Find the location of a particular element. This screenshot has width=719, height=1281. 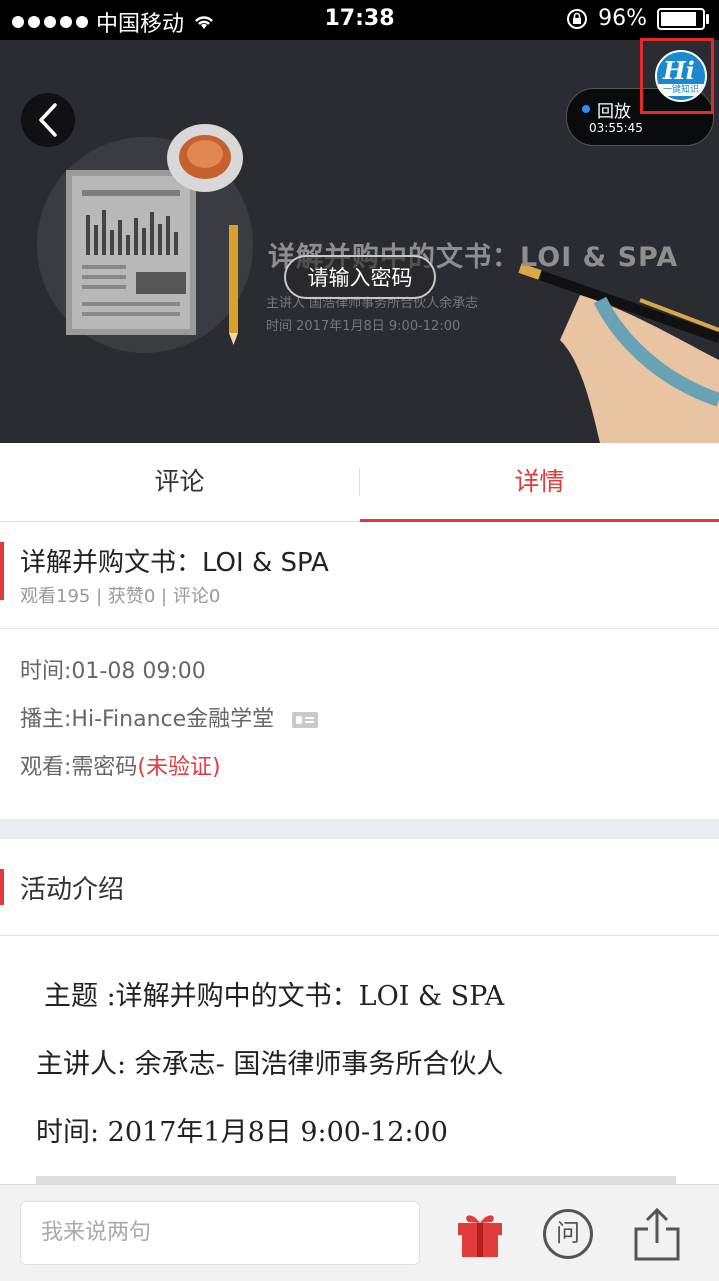

tab-bar: 评论 详情 is located at coordinates (359, 482).